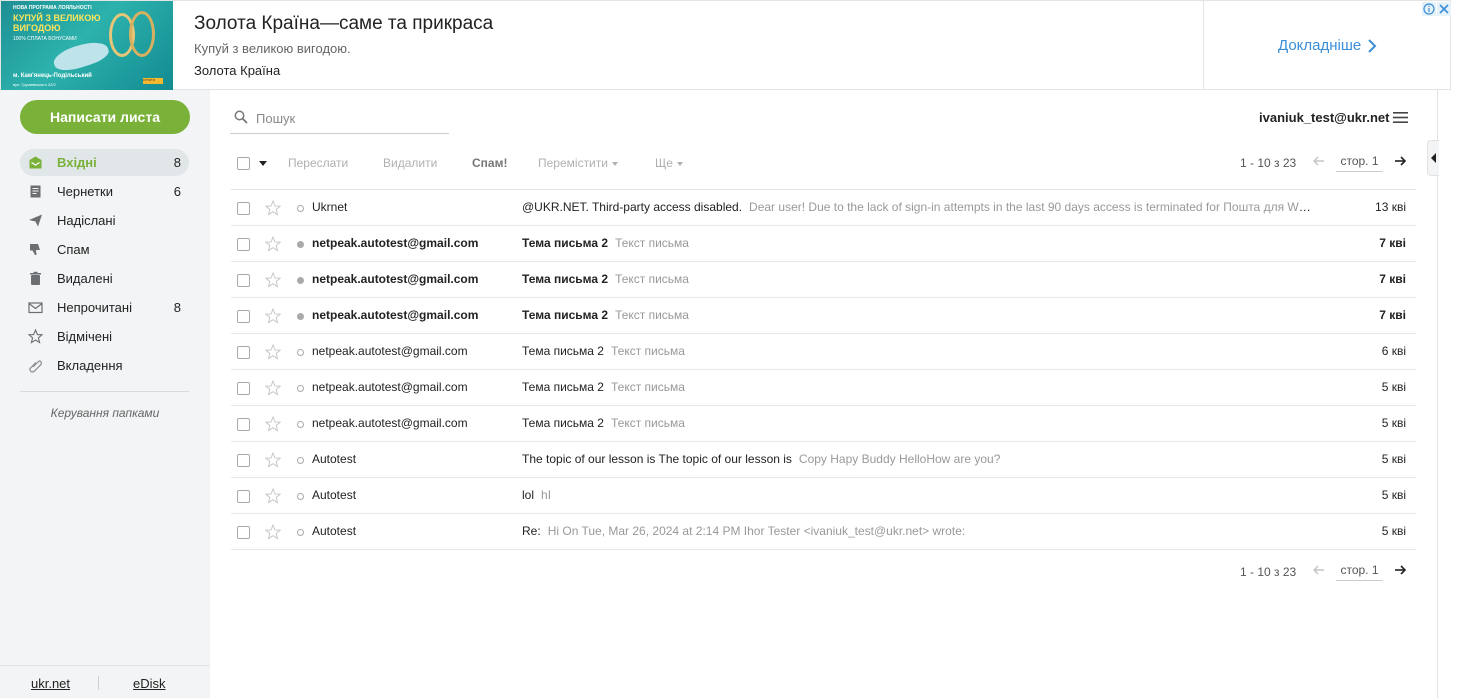 This screenshot has width=1466, height=698. What do you see at coordinates (105, 117) in the screenshot?
I see `compose-button: Написати листа` at bounding box center [105, 117].